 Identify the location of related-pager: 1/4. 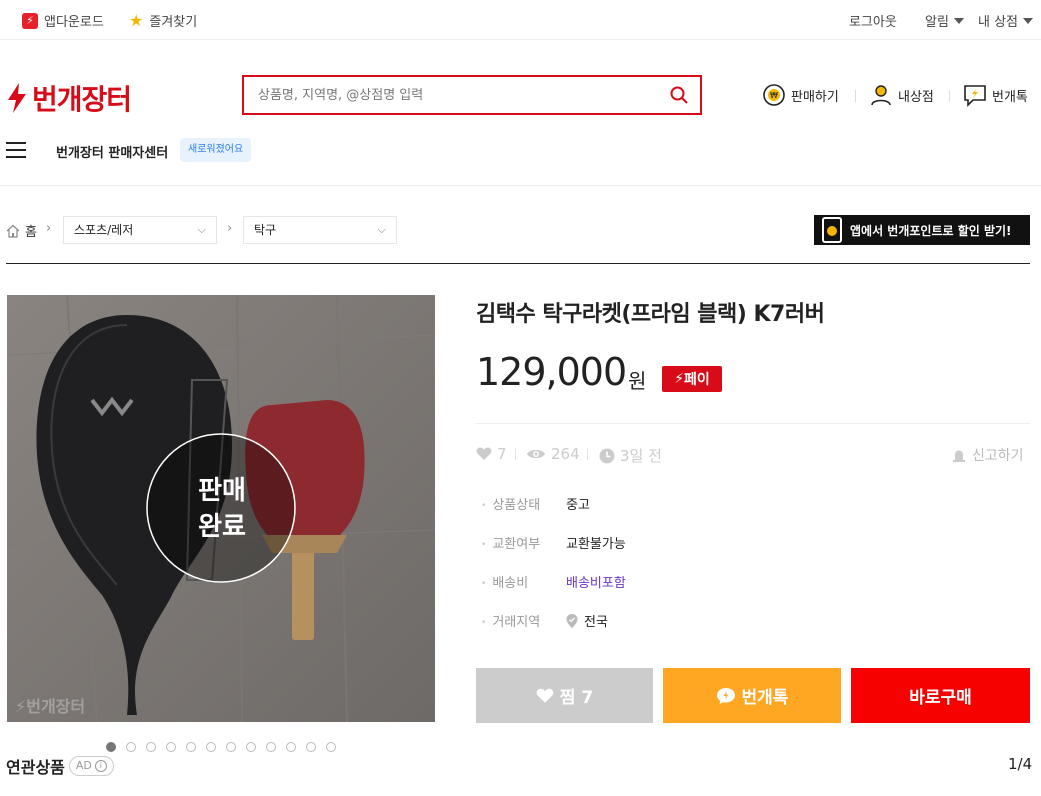
(1020, 764).